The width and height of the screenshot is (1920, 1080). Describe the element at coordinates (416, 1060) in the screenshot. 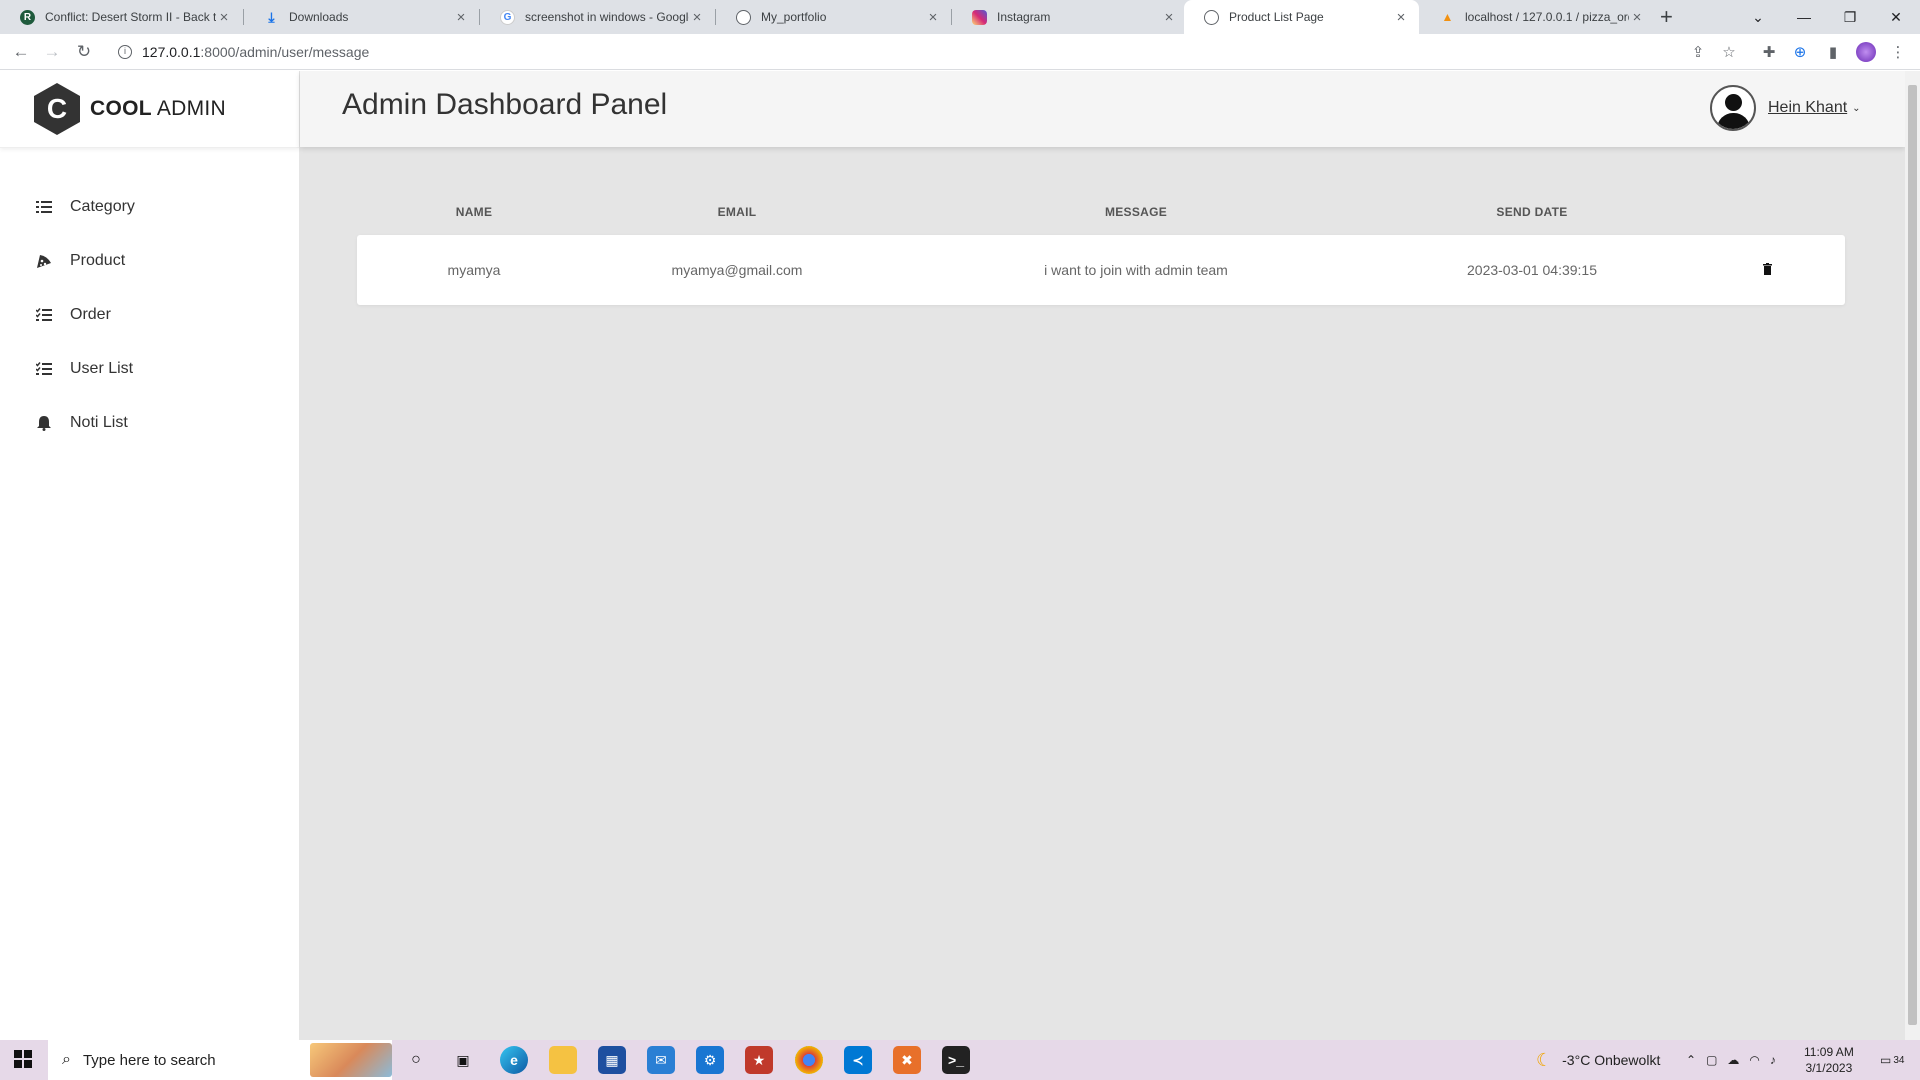

I see `cortana-icon: ○` at that location.